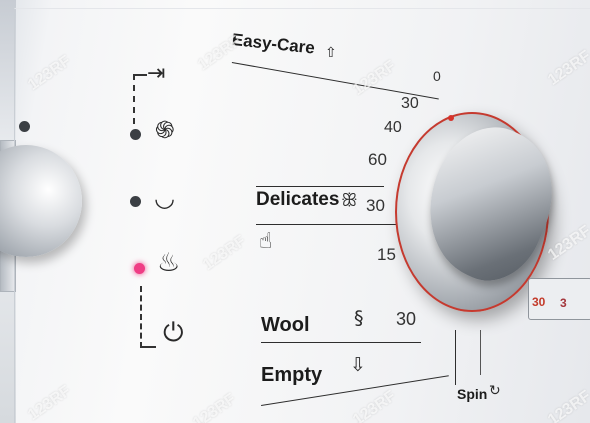 Image resolution: width=590 pixels, height=423 pixels. I want to click on dial-position-marker, so click(451, 118).